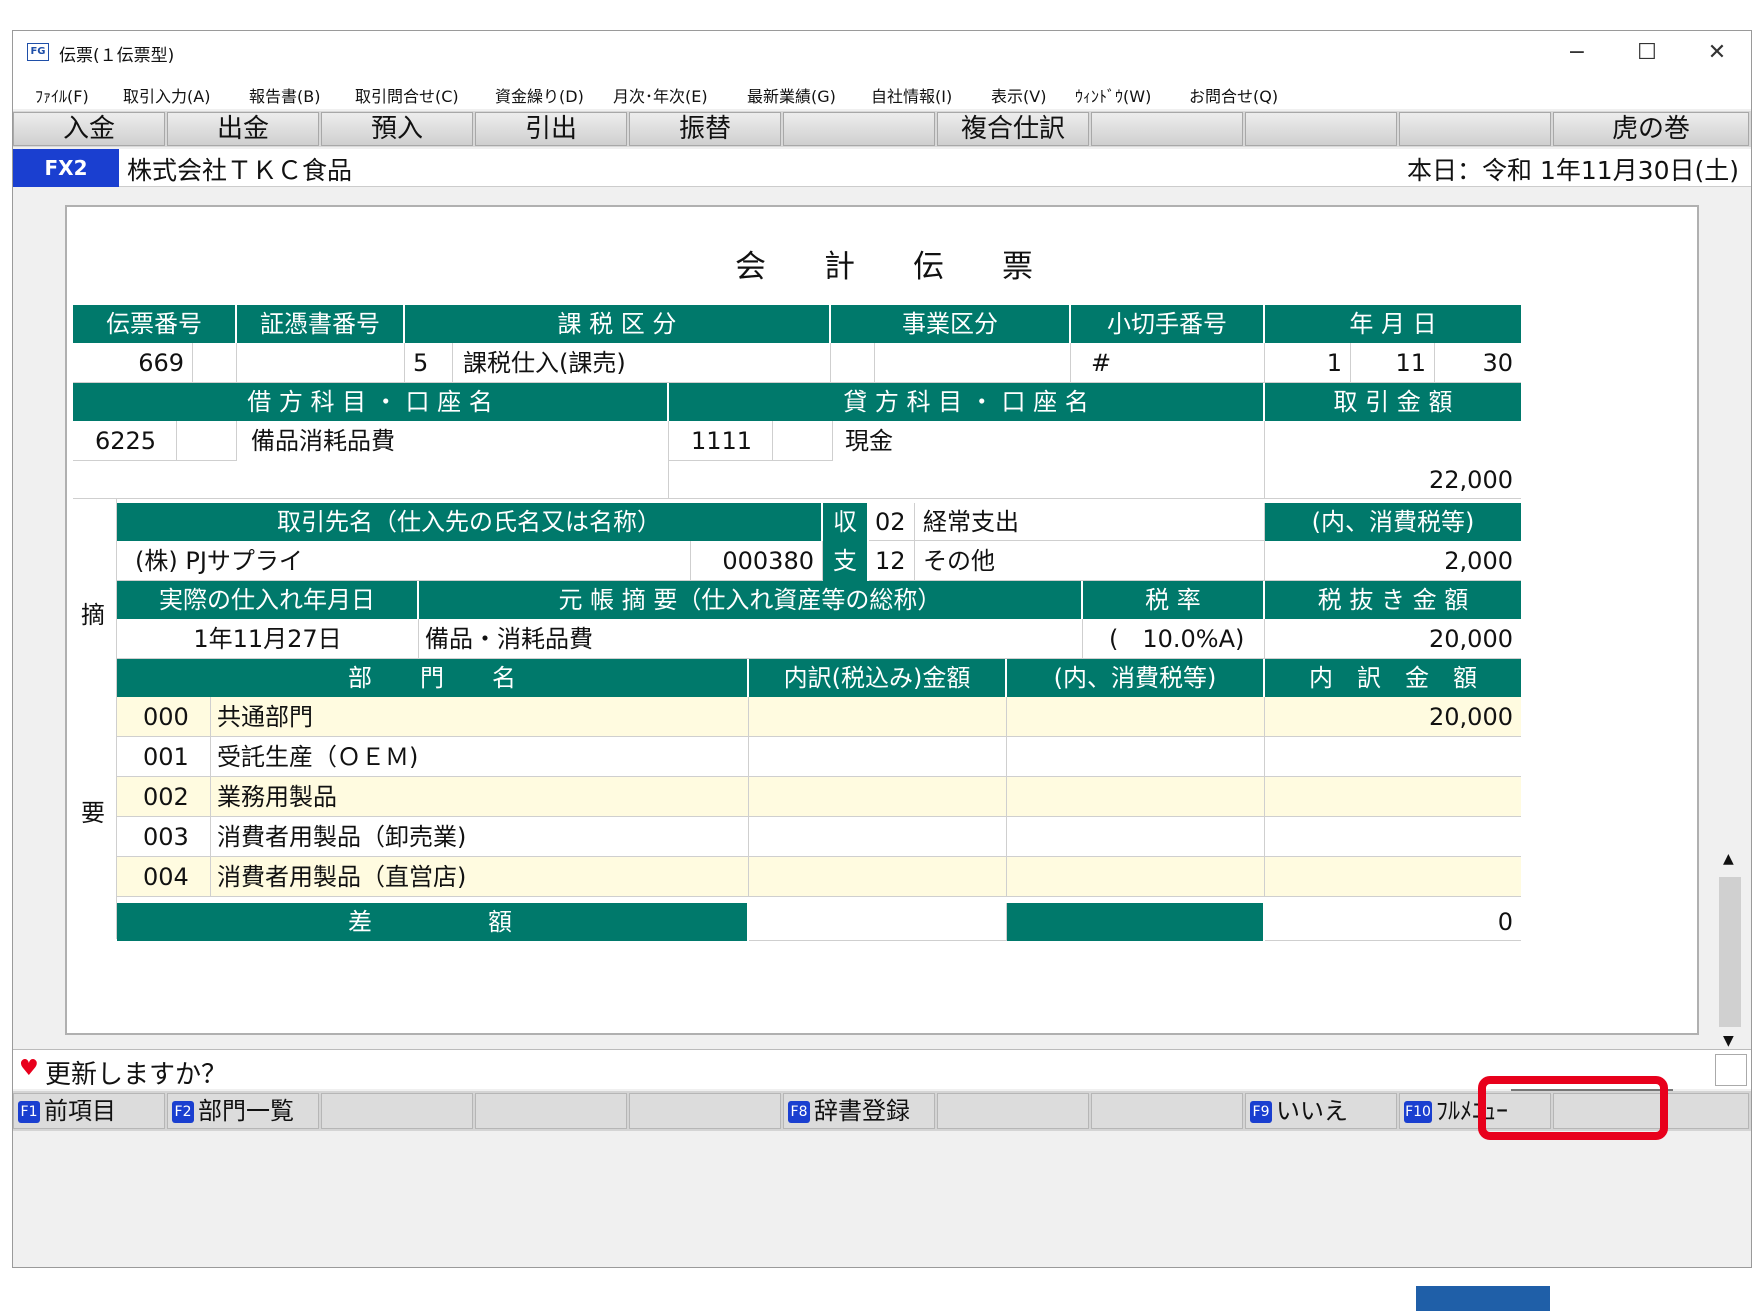 This screenshot has width=1764, height=1311. Describe the element at coordinates (1393, 717) in the screenshot. I see `department-amount: 20,000` at that location.